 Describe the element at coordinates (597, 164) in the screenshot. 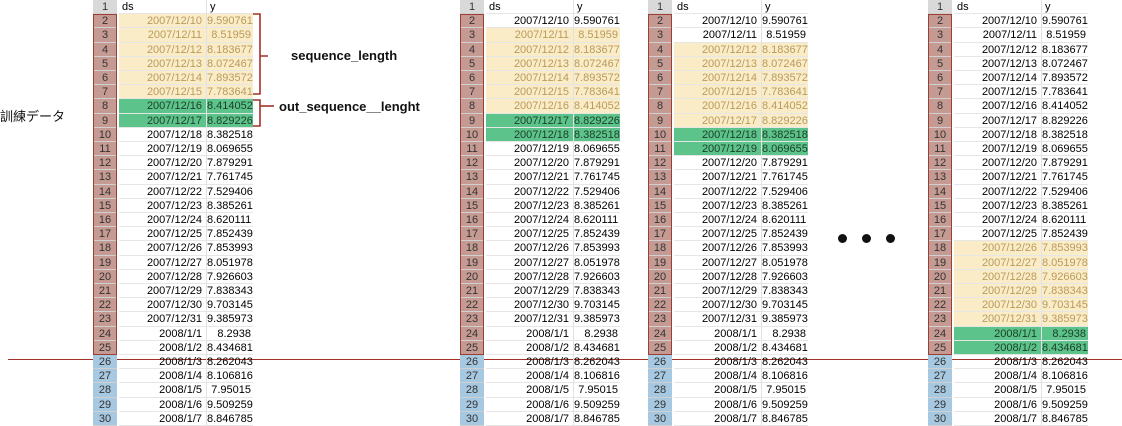

I see `cell-y: 7.879291` at that location.